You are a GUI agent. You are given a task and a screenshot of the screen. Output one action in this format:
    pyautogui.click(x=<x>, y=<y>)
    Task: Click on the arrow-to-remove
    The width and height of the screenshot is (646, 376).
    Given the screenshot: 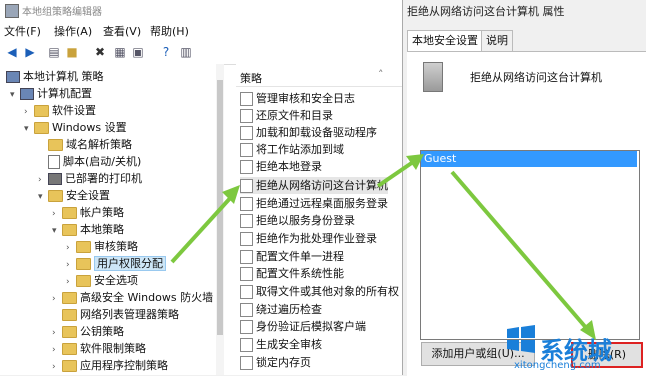 What is the action you would take?
    pyautogui.click(x=523, y=255)
    